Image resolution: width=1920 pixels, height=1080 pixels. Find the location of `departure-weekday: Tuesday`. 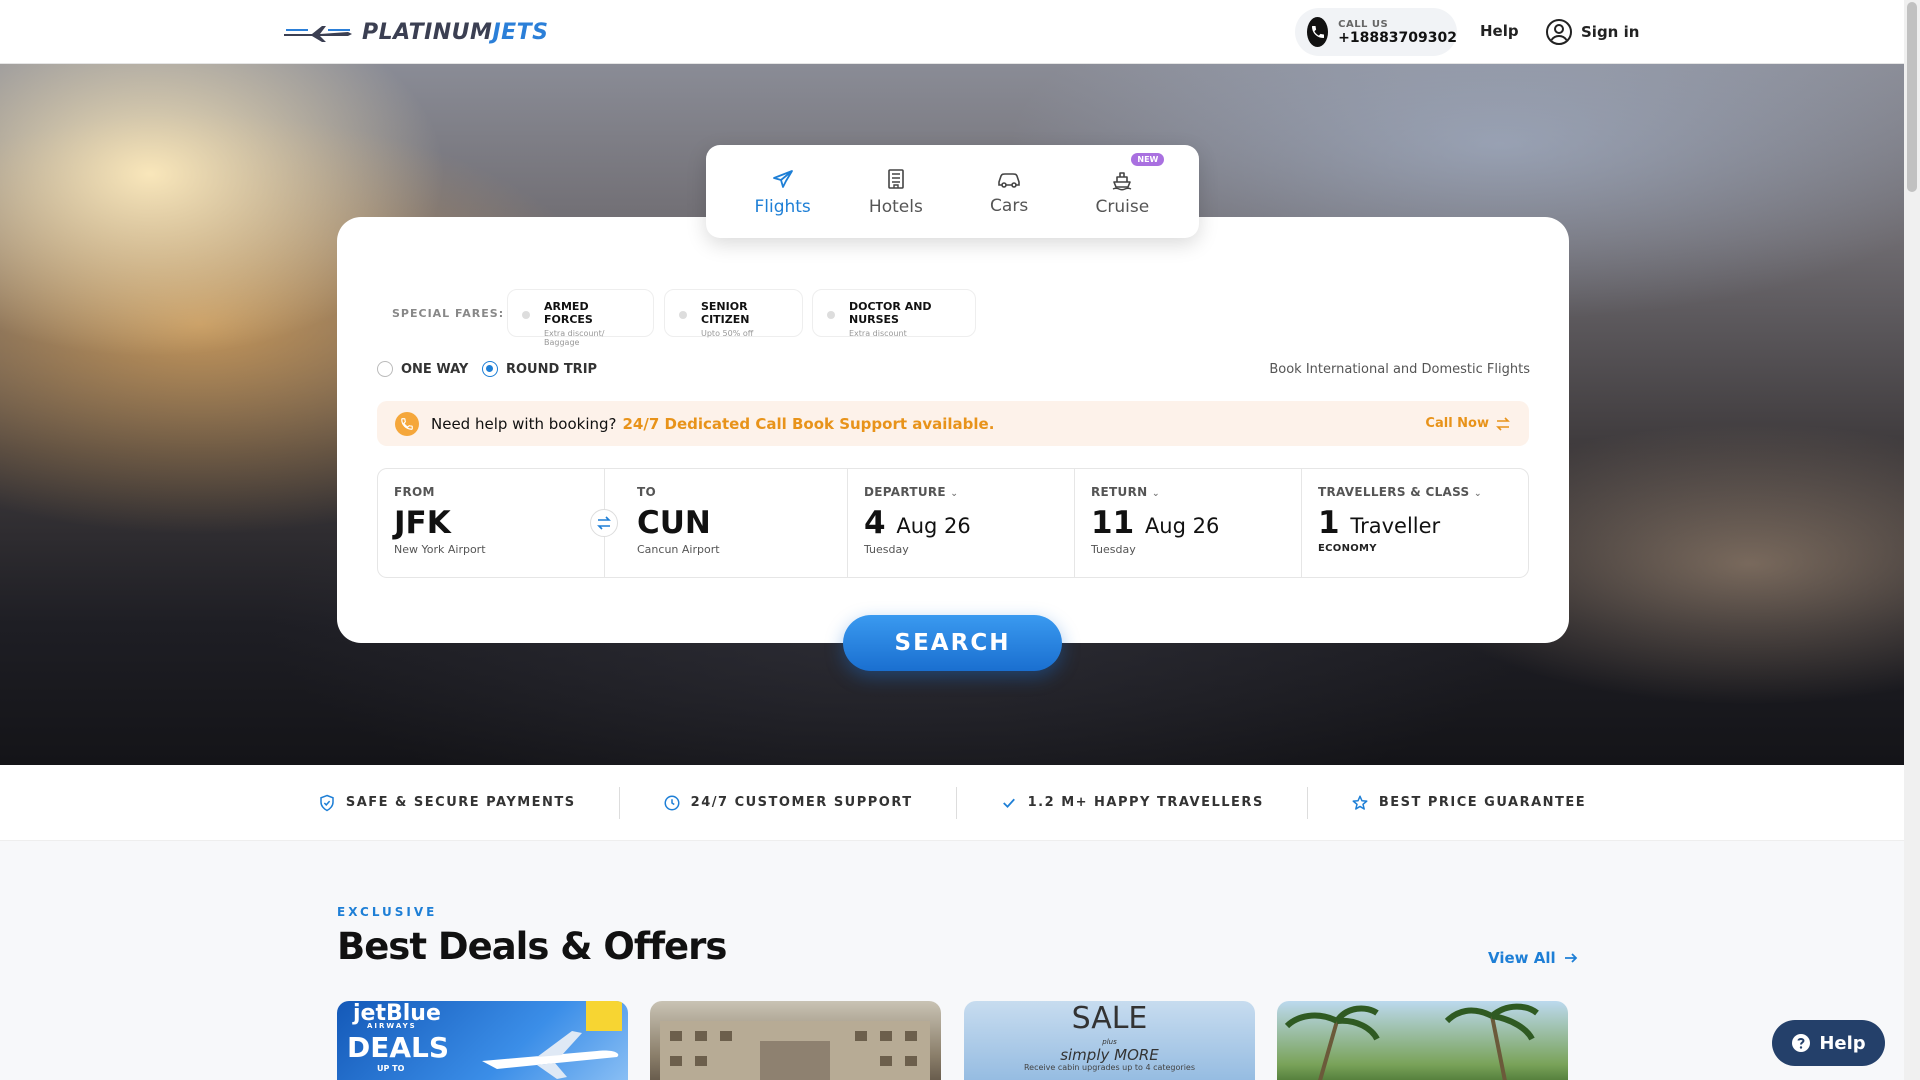

departure-weekday: Tuesday is located at coordinates (886, 549).